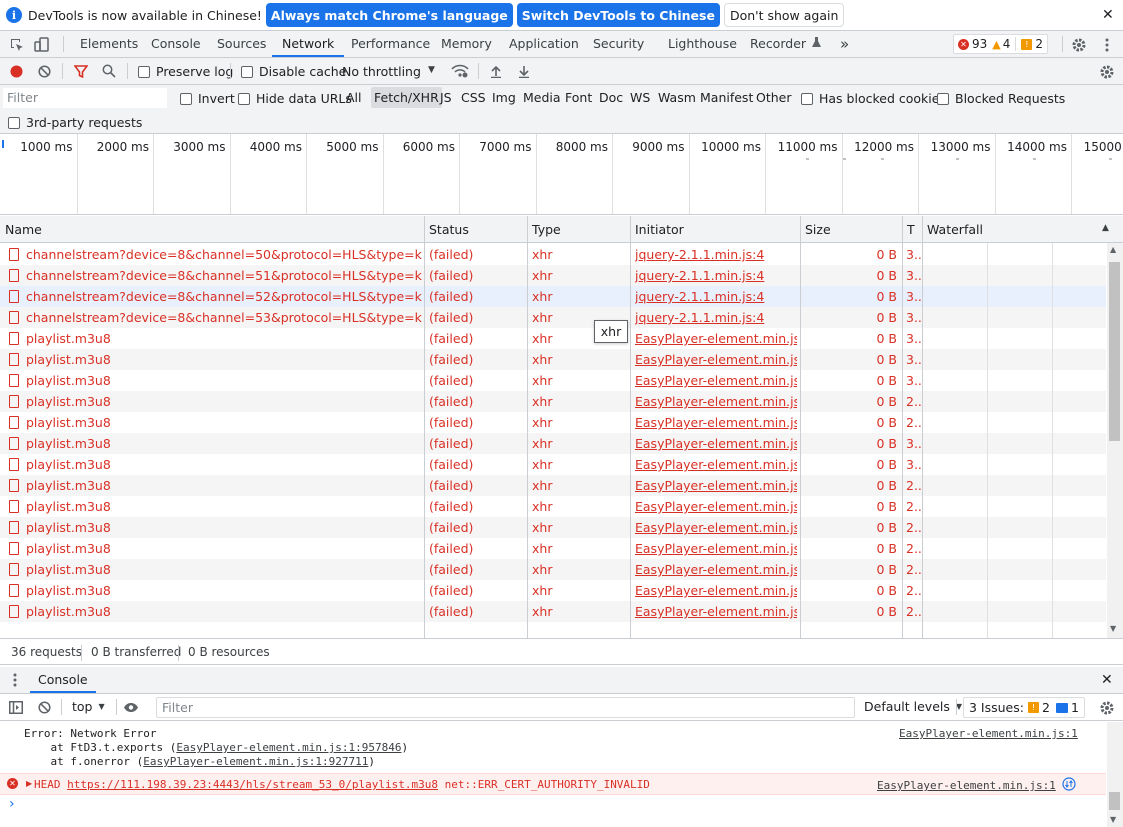  I want to click on context-selector: top ▼, so click(93, 706).